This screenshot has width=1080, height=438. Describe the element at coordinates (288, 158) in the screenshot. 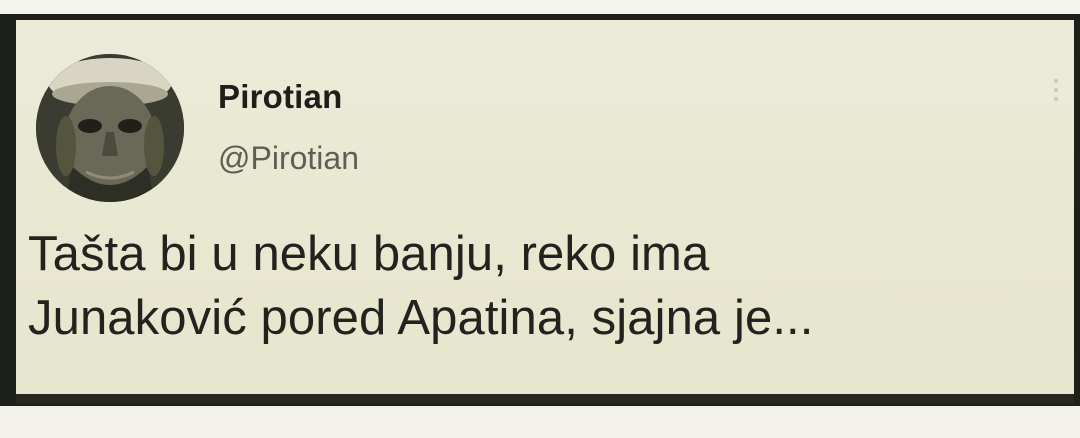

I see `user-handle: @Pirotian` at that location.